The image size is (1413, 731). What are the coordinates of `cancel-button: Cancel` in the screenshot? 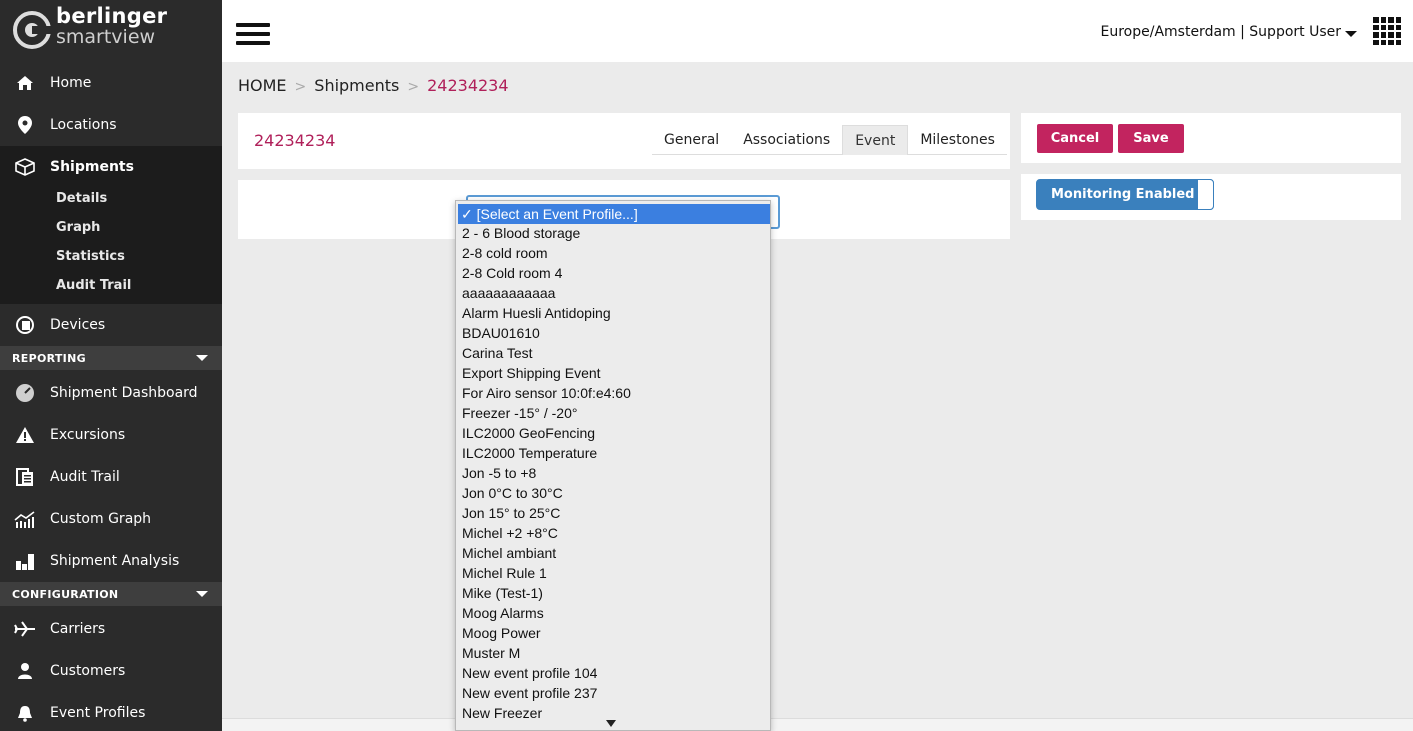 It's located at (1075, 138).